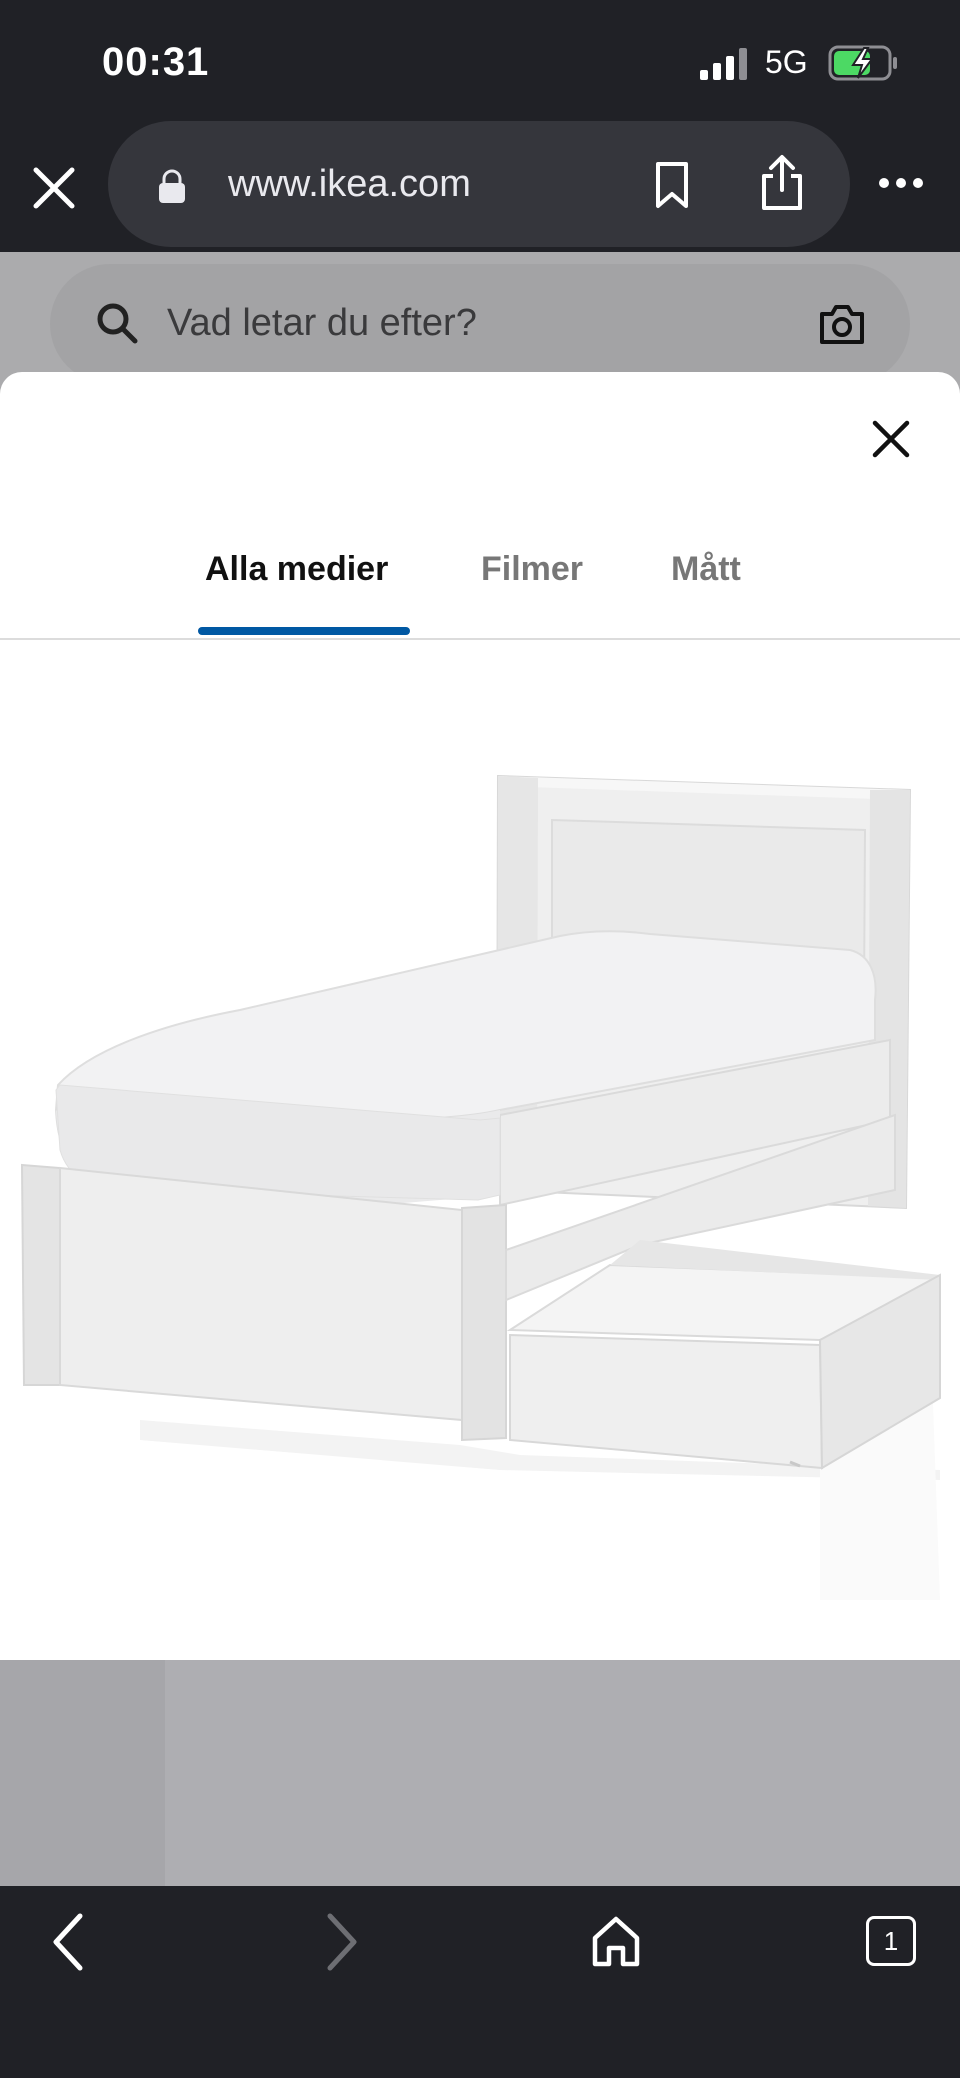  What do you see at coordinates (68, 1942) in the screenshot?
I see `back-icon` at bounding box center [68, 1942].